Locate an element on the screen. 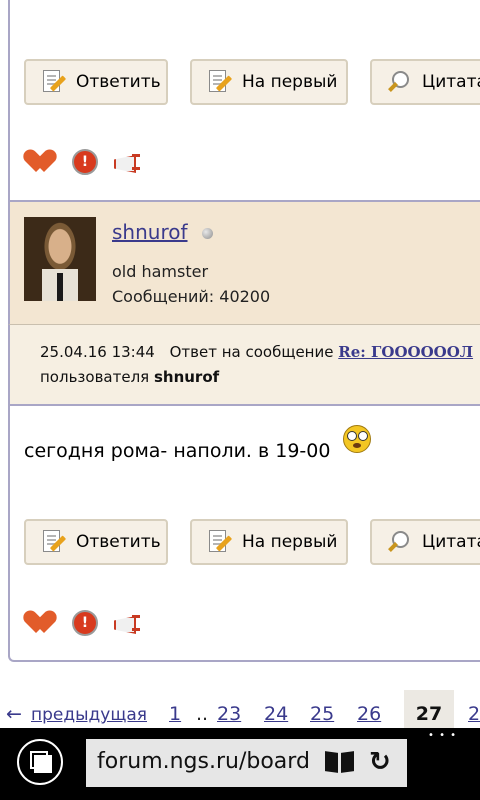  online-status-dot-icon is located at coordinates (207, 233).